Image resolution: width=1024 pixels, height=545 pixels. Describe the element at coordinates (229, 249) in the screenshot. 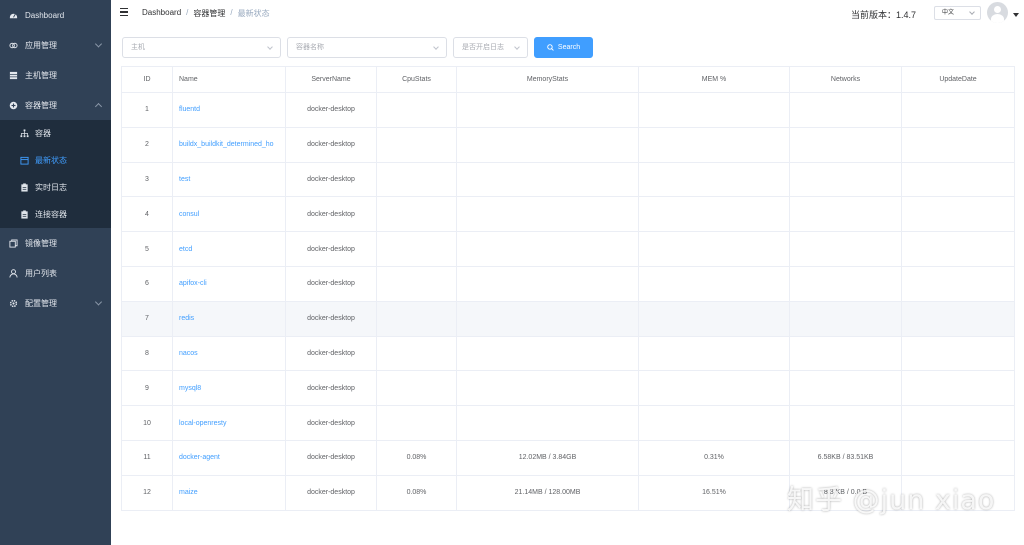

I see `cell-name: etcd` at that location.